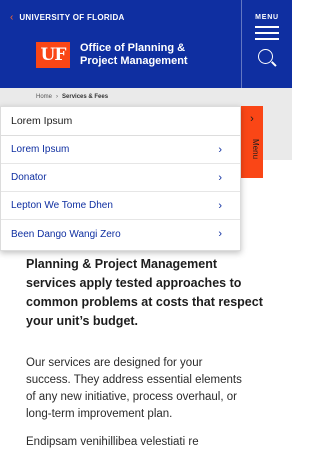  What do you see at coordinates (53, 55) in the screenshot?
I see `uf-logo: UF` at bounding box center [53, 55].